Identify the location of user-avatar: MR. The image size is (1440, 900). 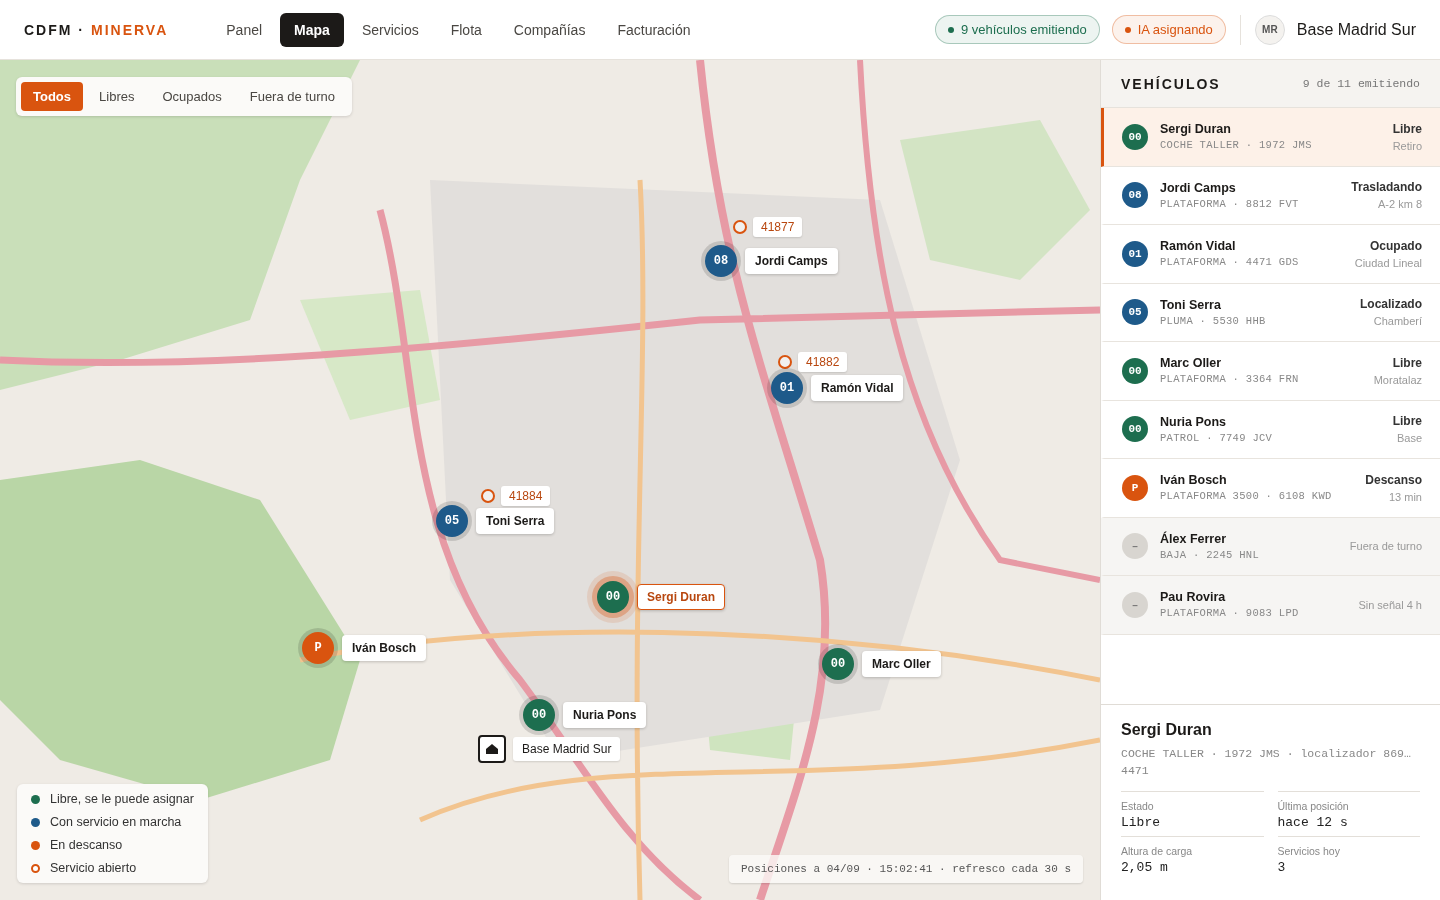
(1269, 29).